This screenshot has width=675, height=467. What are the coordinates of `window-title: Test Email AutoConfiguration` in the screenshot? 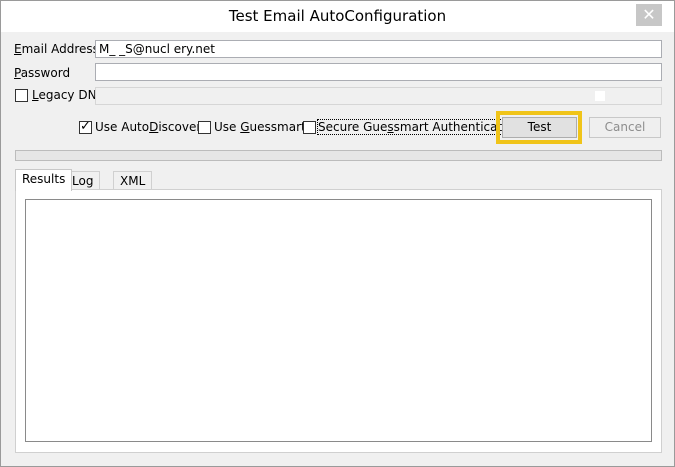 It's located at (337, 16).